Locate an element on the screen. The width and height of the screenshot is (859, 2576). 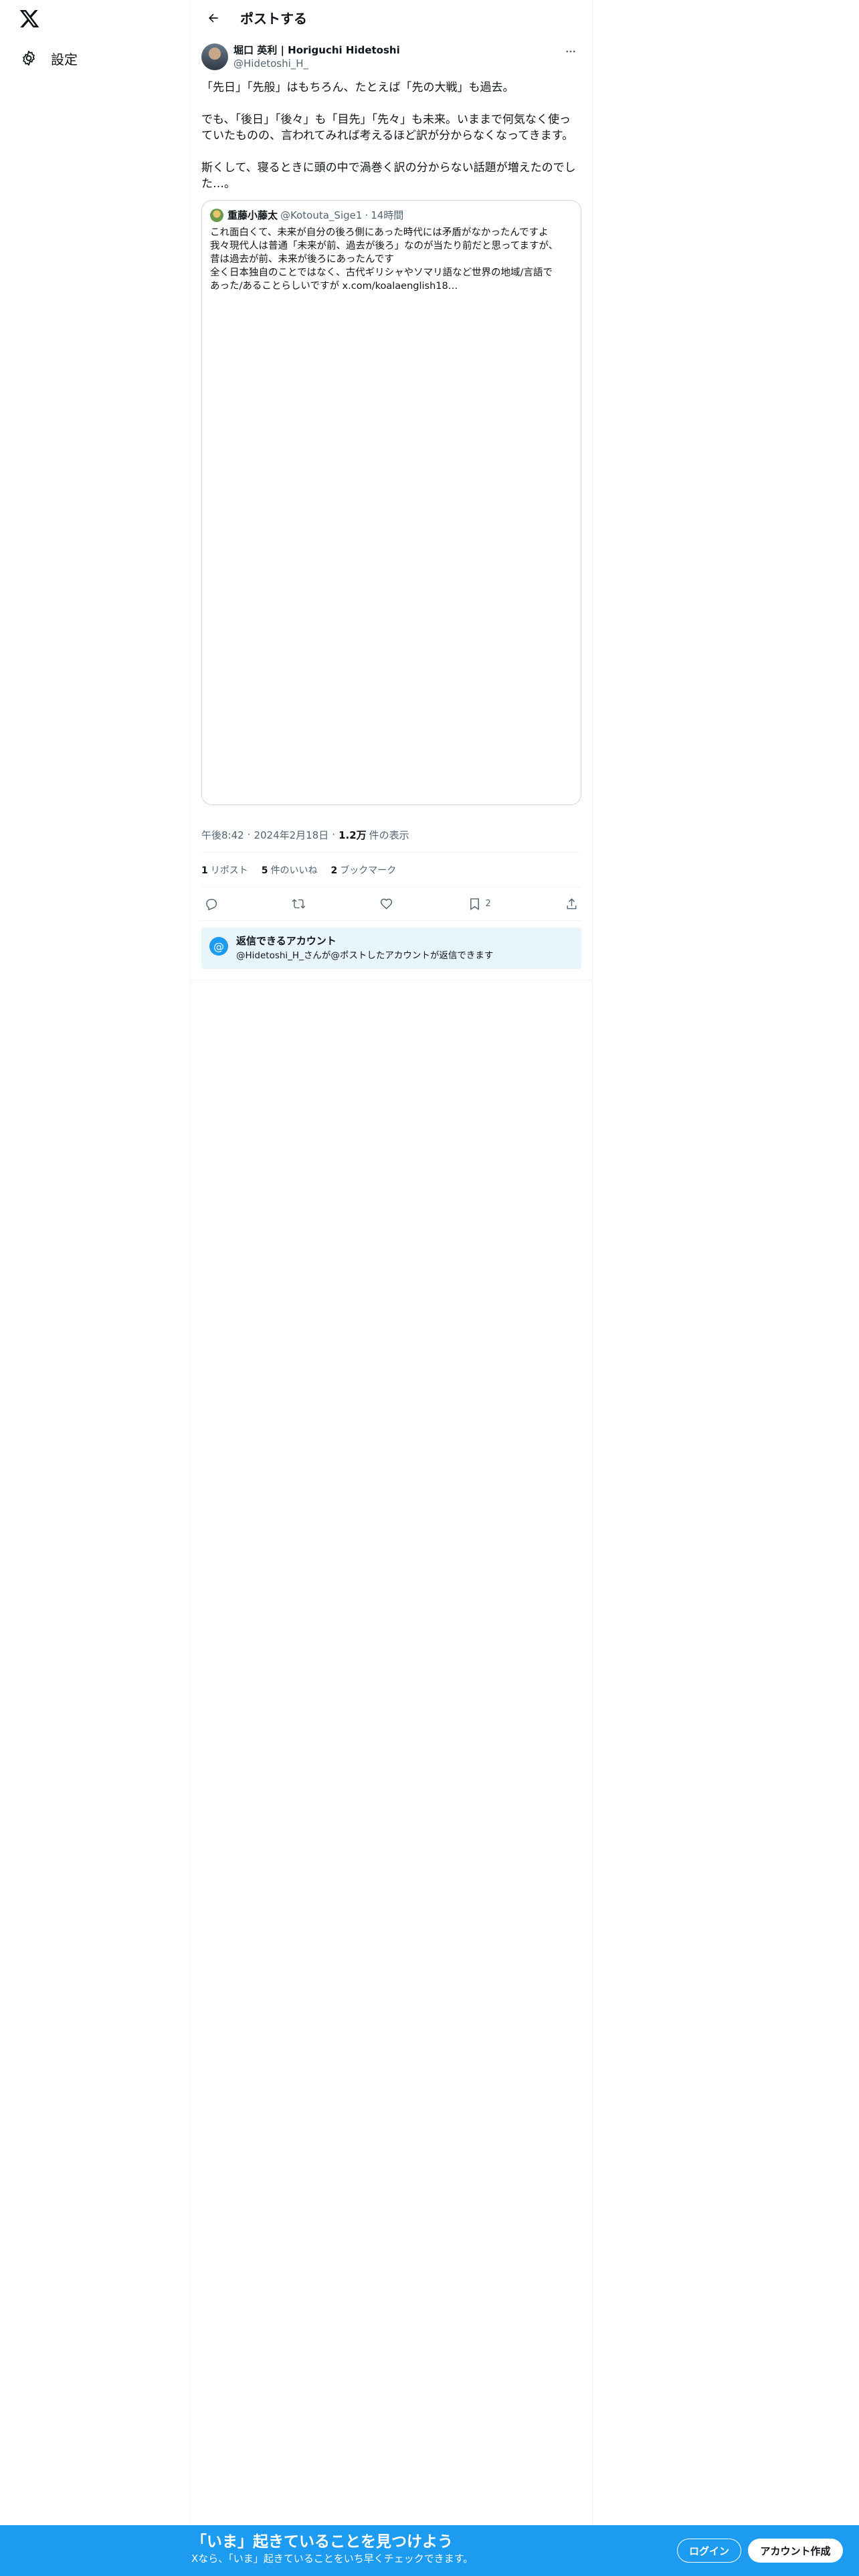
more-options-button is located at coordinates (570, 51).